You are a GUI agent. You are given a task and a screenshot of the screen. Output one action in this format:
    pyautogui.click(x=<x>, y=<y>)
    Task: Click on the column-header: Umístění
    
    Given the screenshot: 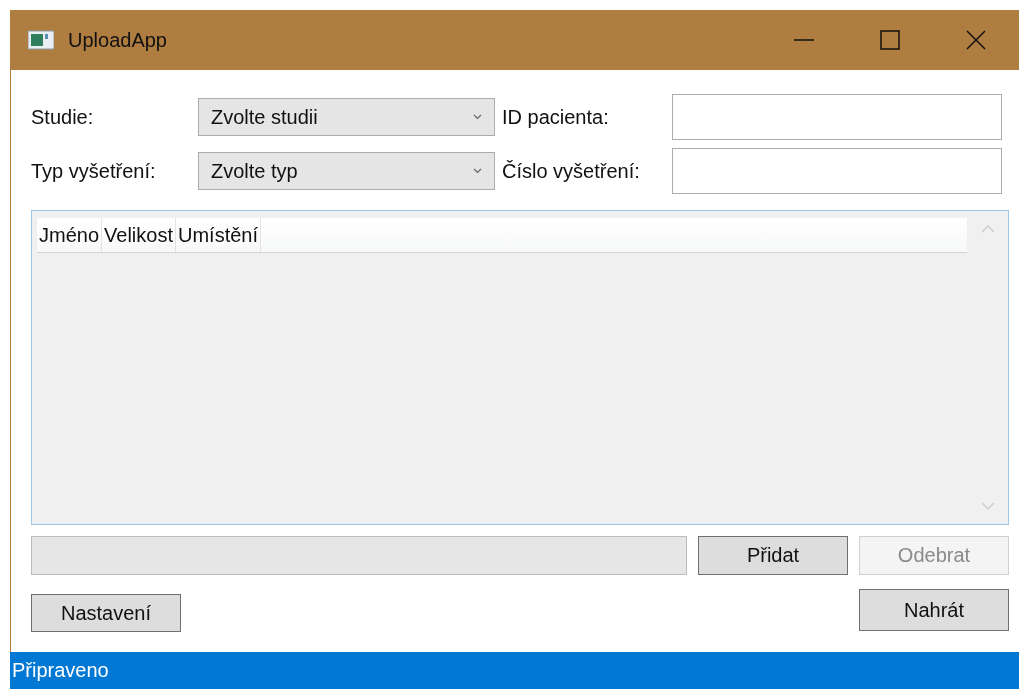 What is the action you would take?
    pyautogui.click(x=218, y=235)
    